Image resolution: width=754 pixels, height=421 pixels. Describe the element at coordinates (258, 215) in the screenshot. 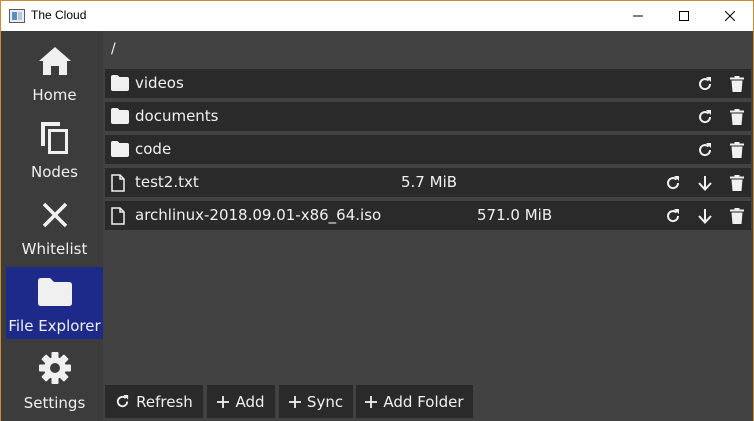

I see `file-name: archlinux-2018.09.01-x86_64.iso` at that location.